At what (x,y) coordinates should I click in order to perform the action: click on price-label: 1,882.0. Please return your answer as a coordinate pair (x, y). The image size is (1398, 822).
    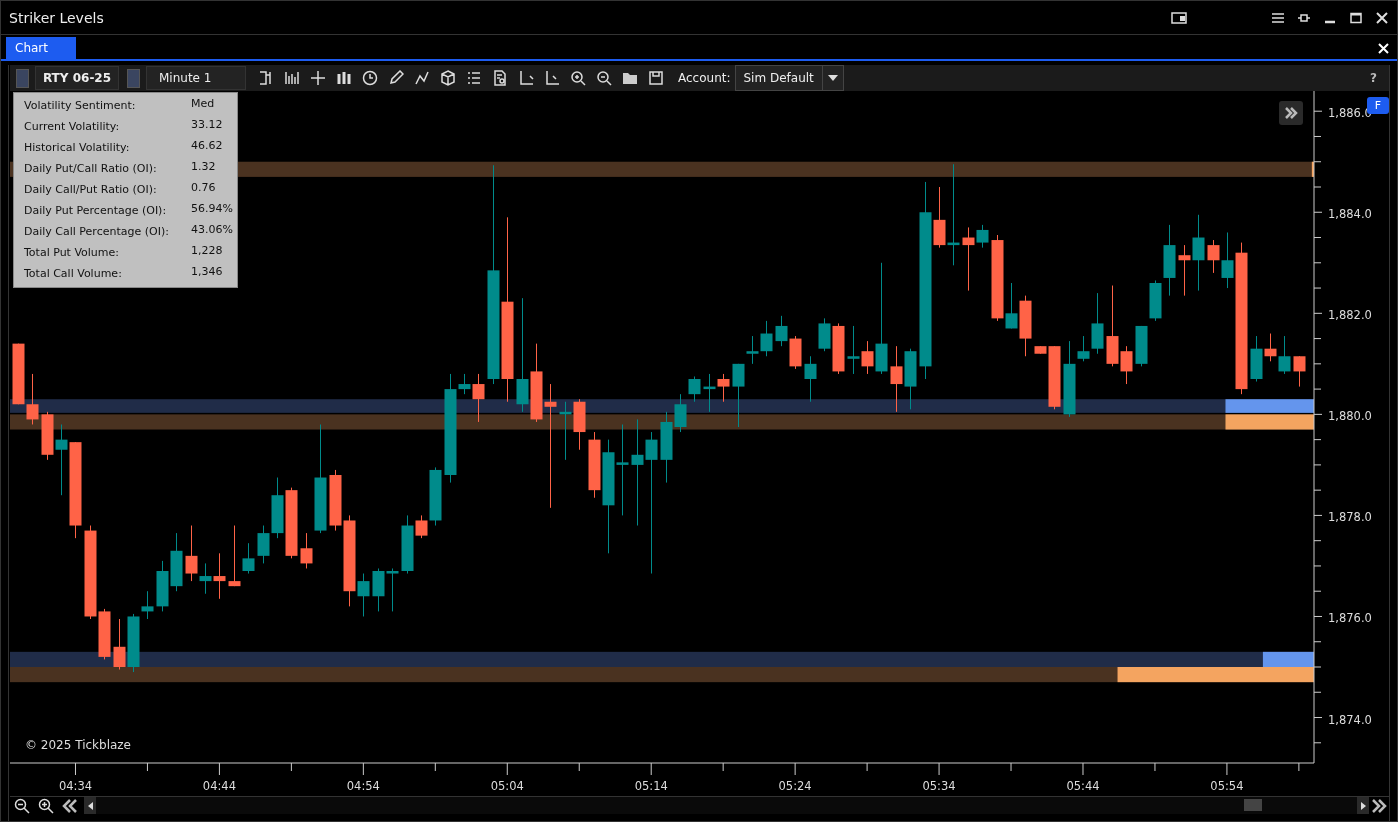
    Looking at the image, I should click on (1350, 315).